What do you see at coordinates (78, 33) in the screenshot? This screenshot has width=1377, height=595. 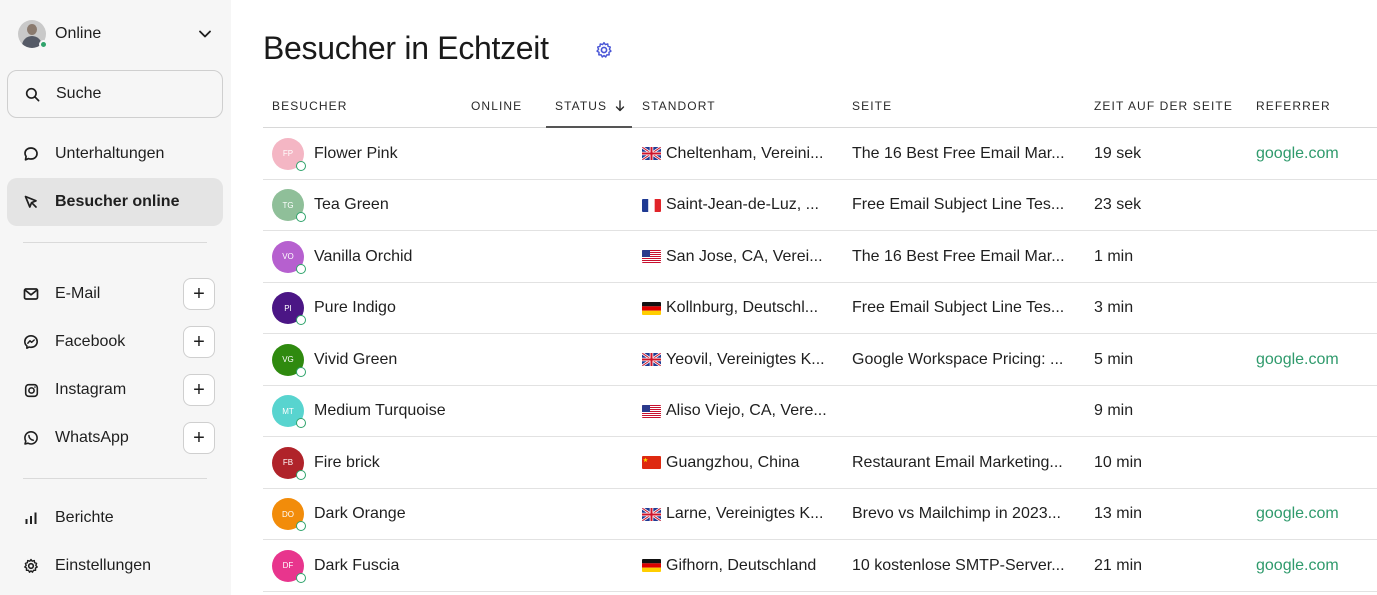 I see `status-label: Online` at bounding box center [78, 33].